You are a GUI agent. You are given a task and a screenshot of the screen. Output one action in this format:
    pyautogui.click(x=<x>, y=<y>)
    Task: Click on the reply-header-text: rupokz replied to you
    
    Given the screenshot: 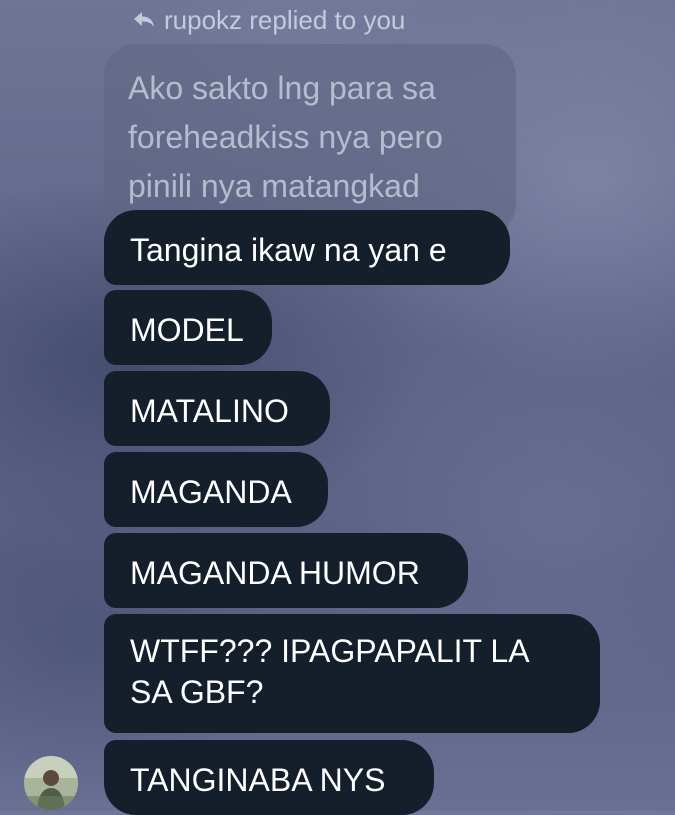 What is the action you would take?
    pyautogui.click(x=285, y=19)
    